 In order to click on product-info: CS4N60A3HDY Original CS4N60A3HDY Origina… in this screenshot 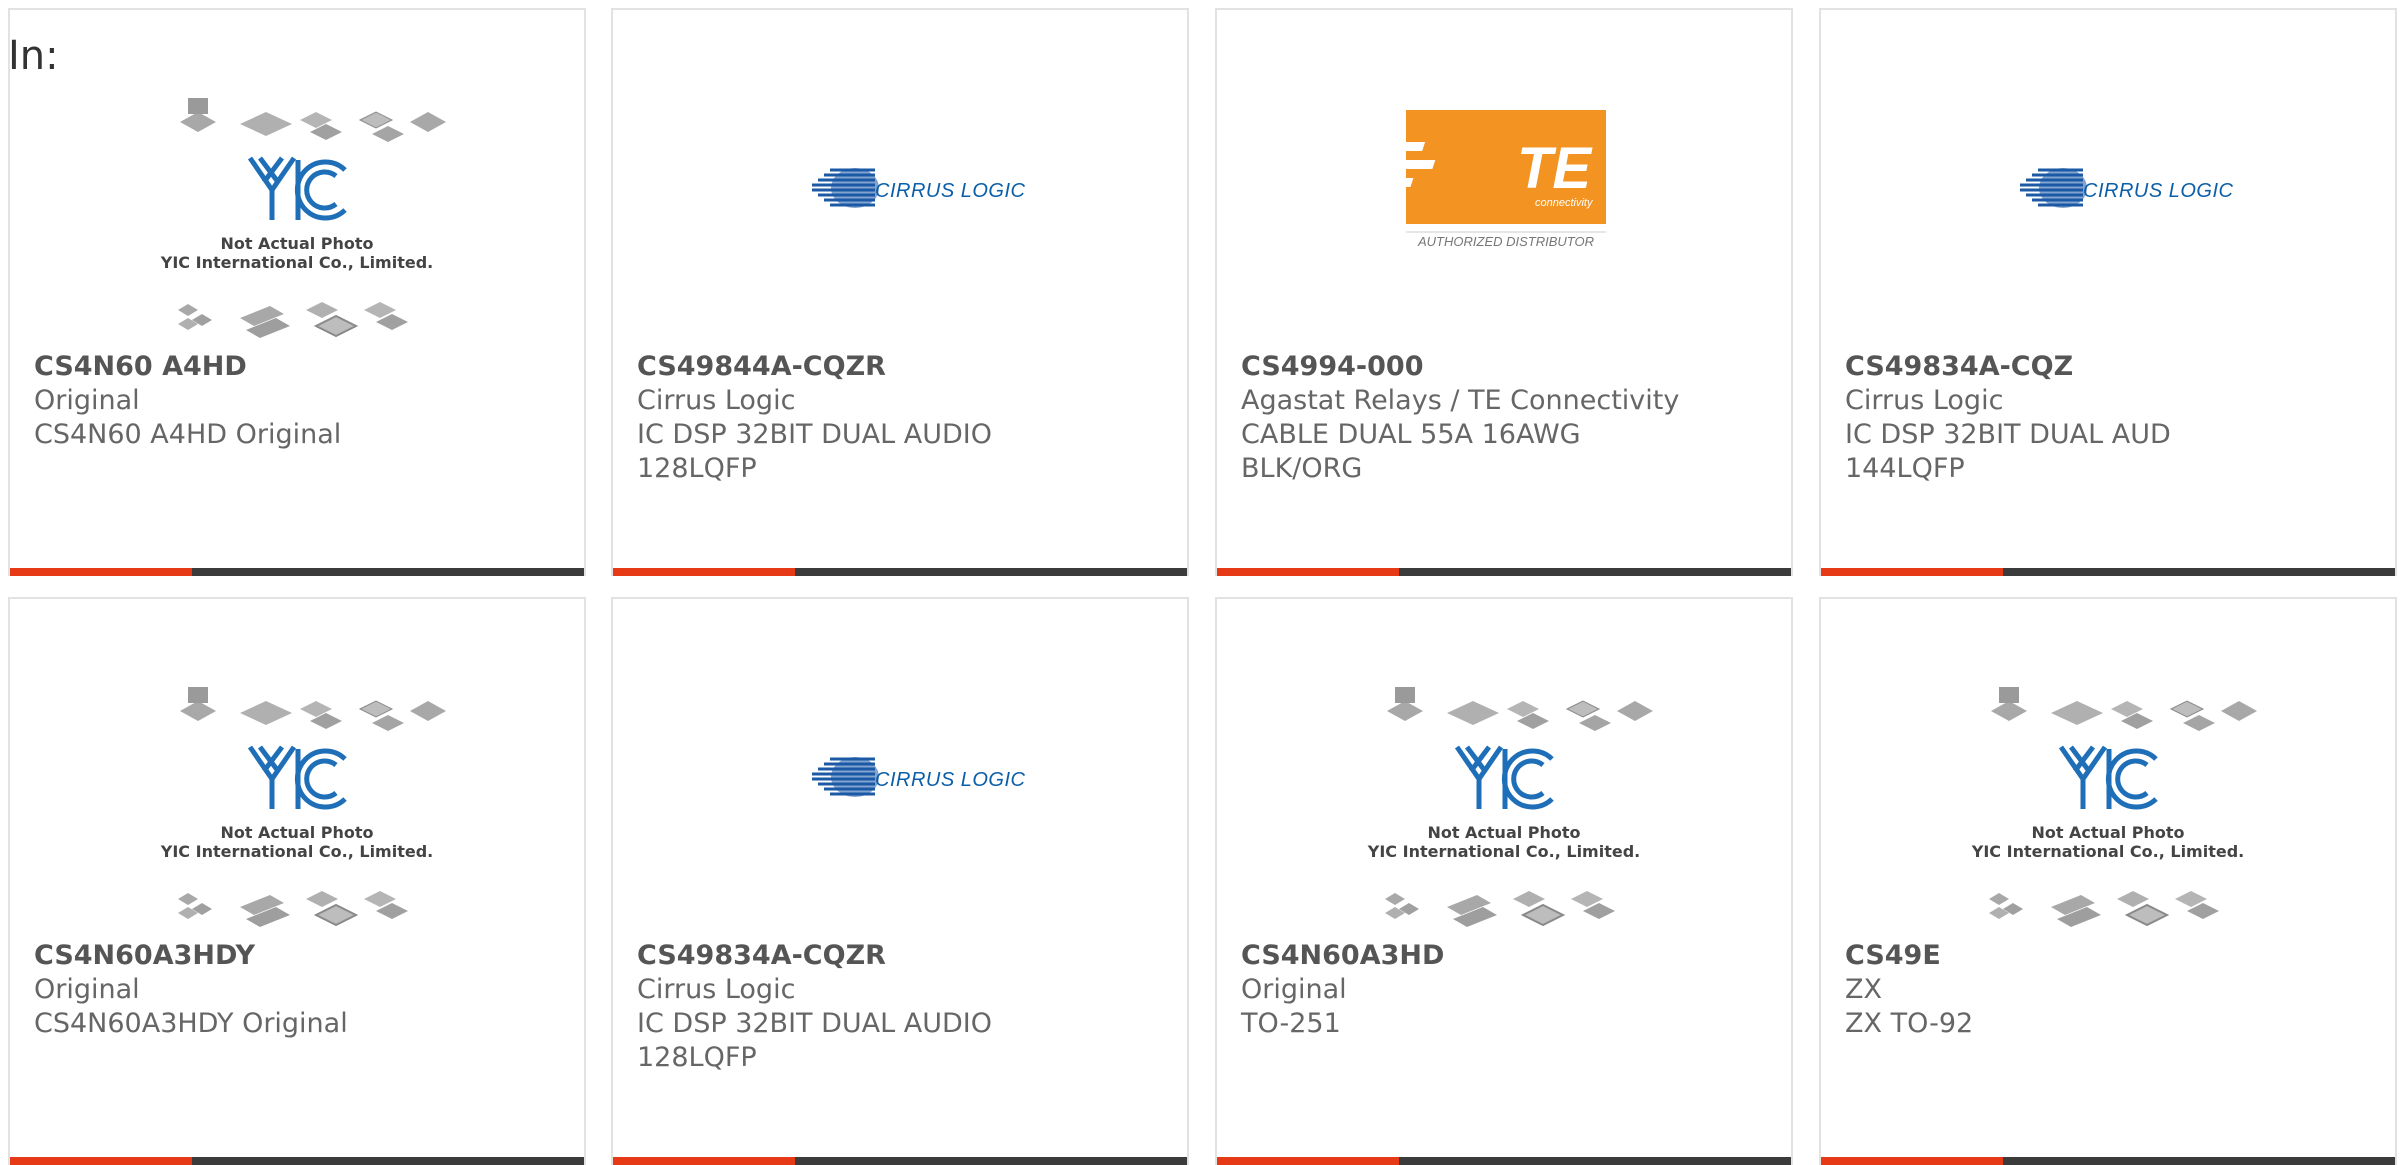, I will do `click(299, 990)`.